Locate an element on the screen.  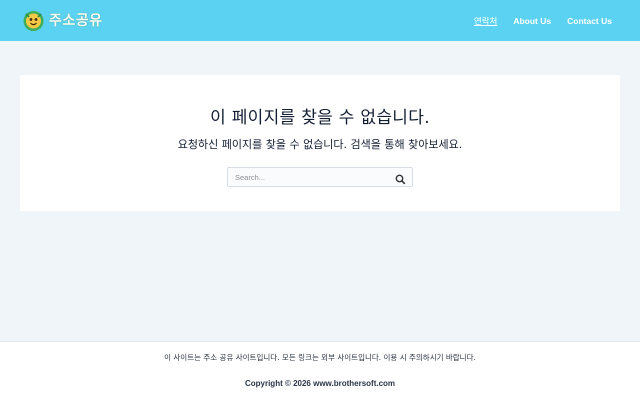
search-input is located at coordinates (308, 177).